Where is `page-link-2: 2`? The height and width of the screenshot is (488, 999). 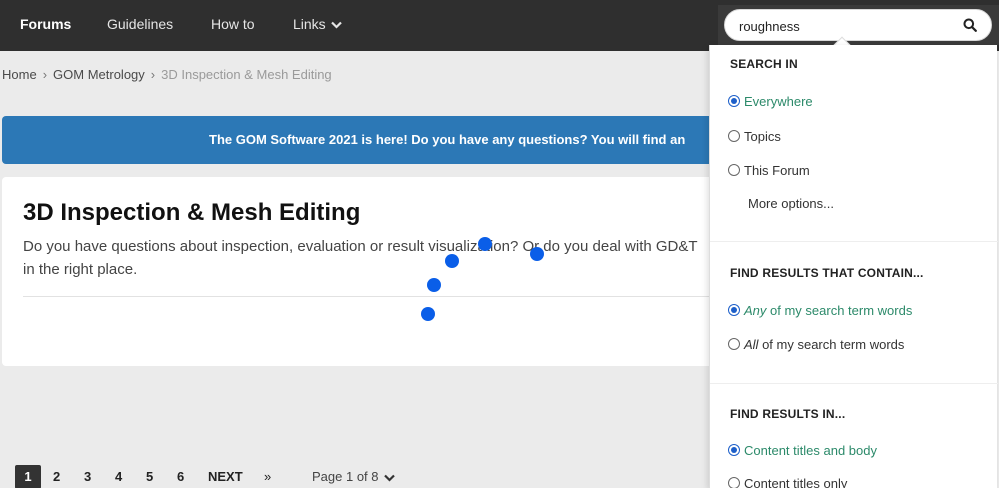
page-link-2: 2 is located at coordinates (56, 476).